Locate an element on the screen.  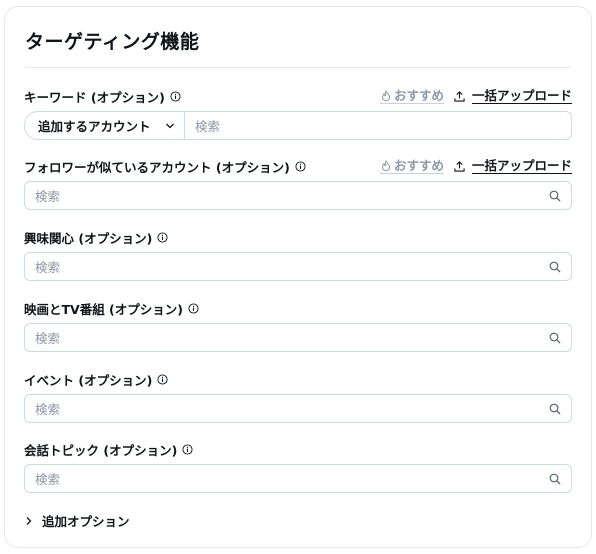
field-label: 映画とTV番組 (オプション) is located at coordinates (103, 309).